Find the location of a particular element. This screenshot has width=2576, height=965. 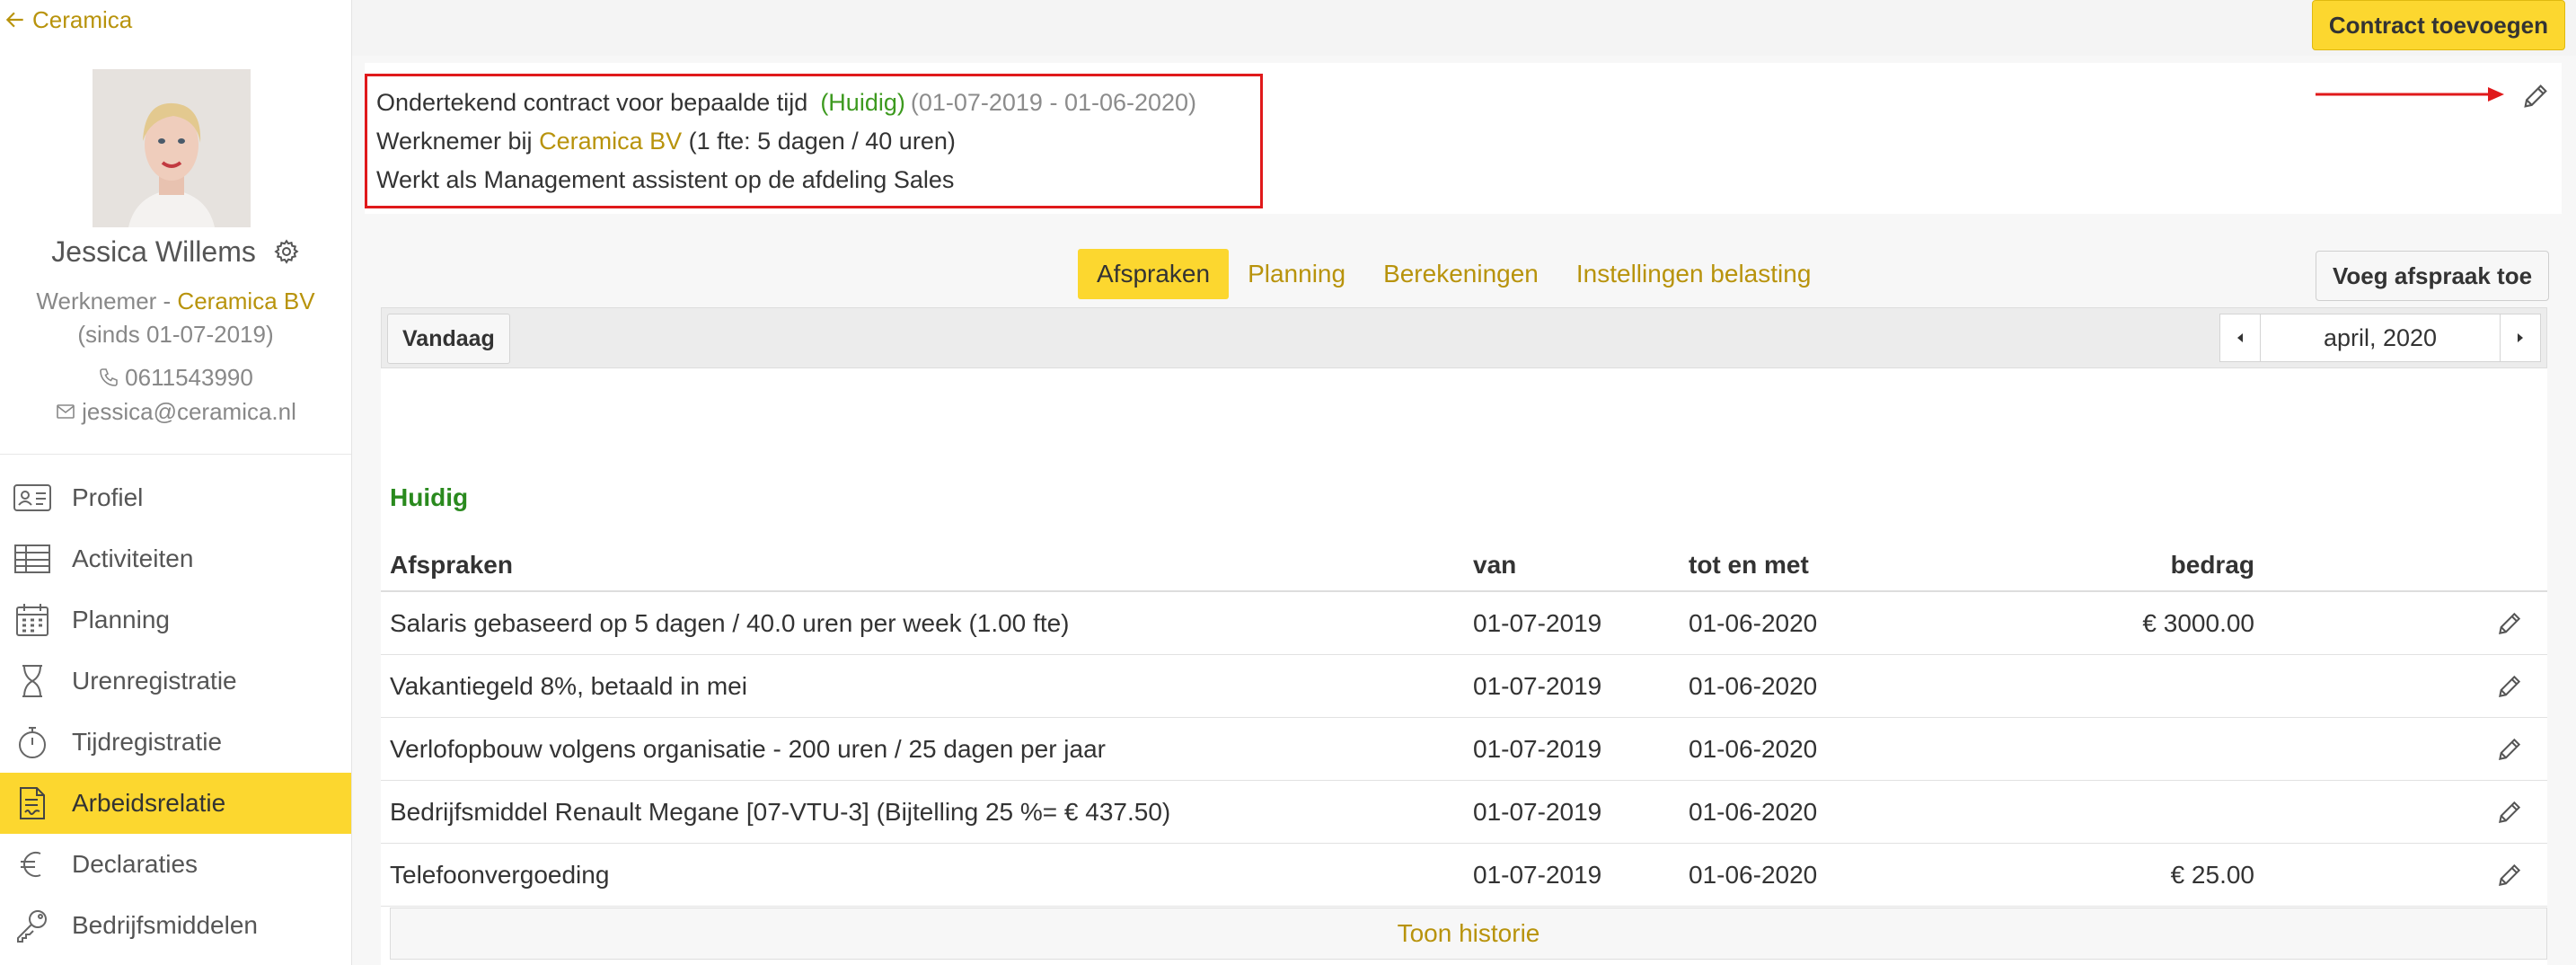

sidebar-item-profiel: Profiel is located at coordinates (175, 497).